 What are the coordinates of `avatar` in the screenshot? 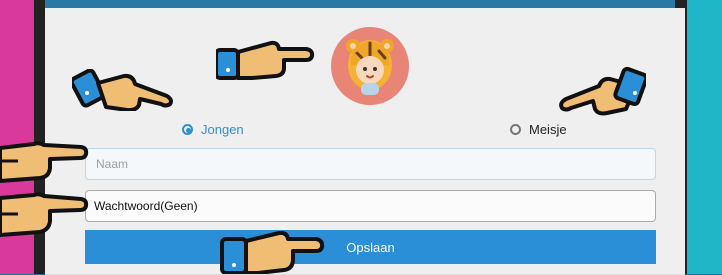 It's located at (370, 66).